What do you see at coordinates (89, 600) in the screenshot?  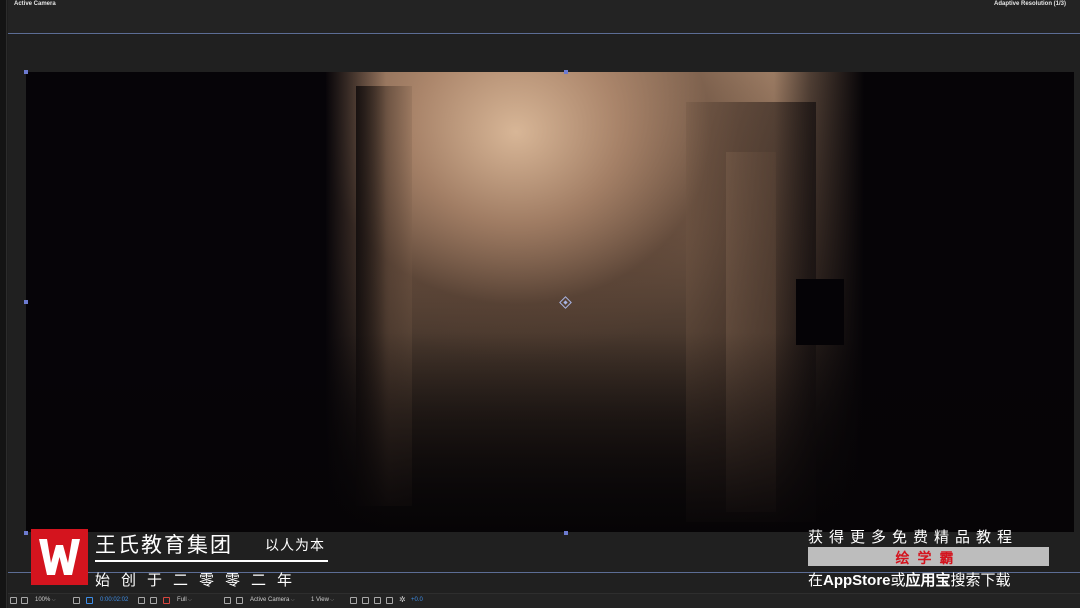 I see `region-of-interest-icon` at bounding box center [89, 600].